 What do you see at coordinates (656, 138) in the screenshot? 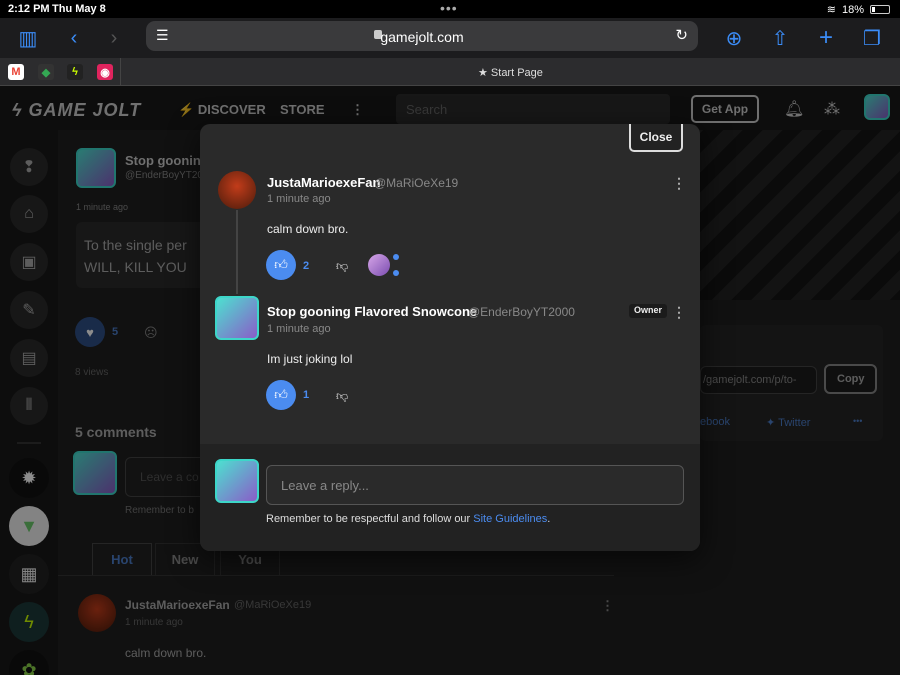
I see `close-button: Close` at bounding box center [656, 138].